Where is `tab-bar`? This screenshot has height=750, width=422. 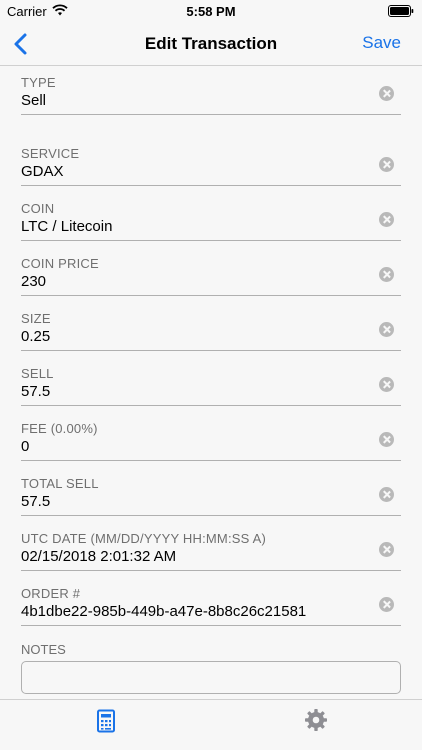
tab-bar is located at coordinates (211, 724).